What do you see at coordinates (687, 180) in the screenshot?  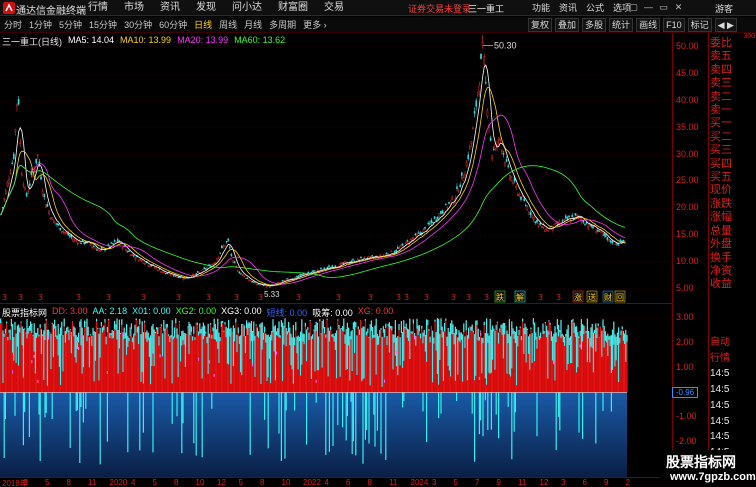 I see `price-axis-label: 25.00` at bounding box center [687, 180].